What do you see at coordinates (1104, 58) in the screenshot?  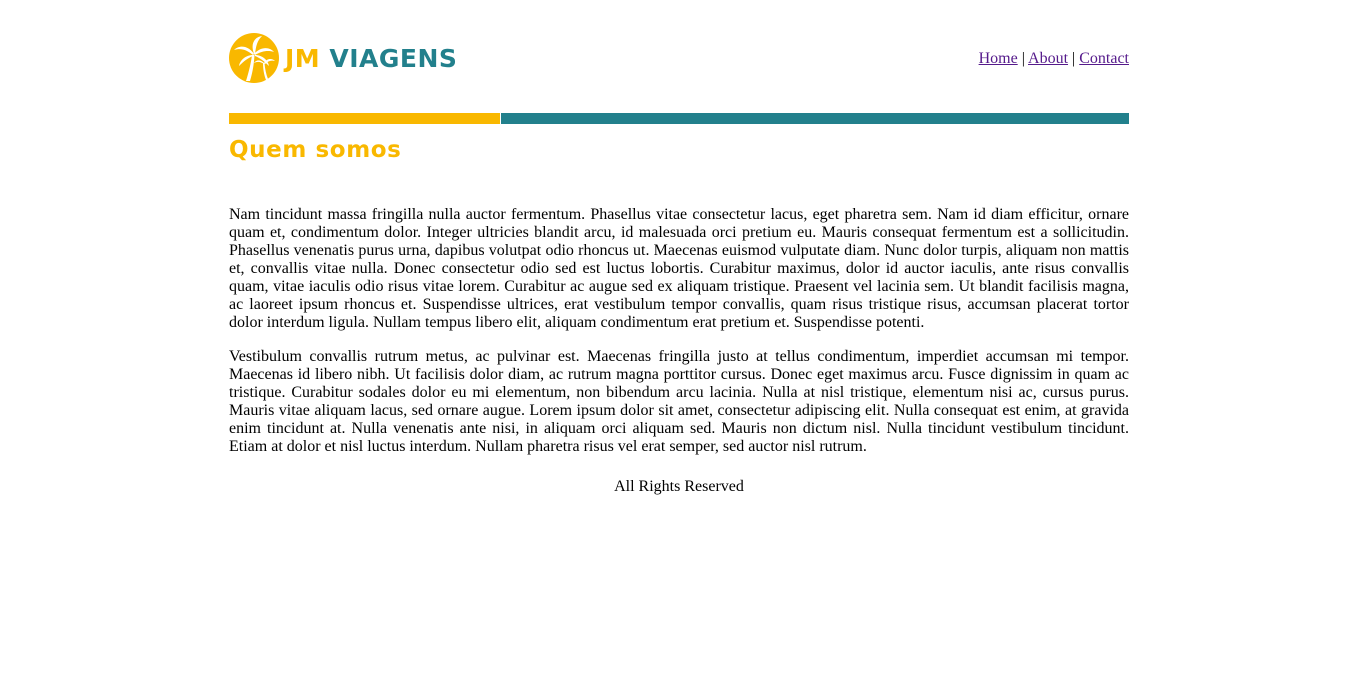 I see `nav-link-contact: Contact` at bounding box center [1104, 58].